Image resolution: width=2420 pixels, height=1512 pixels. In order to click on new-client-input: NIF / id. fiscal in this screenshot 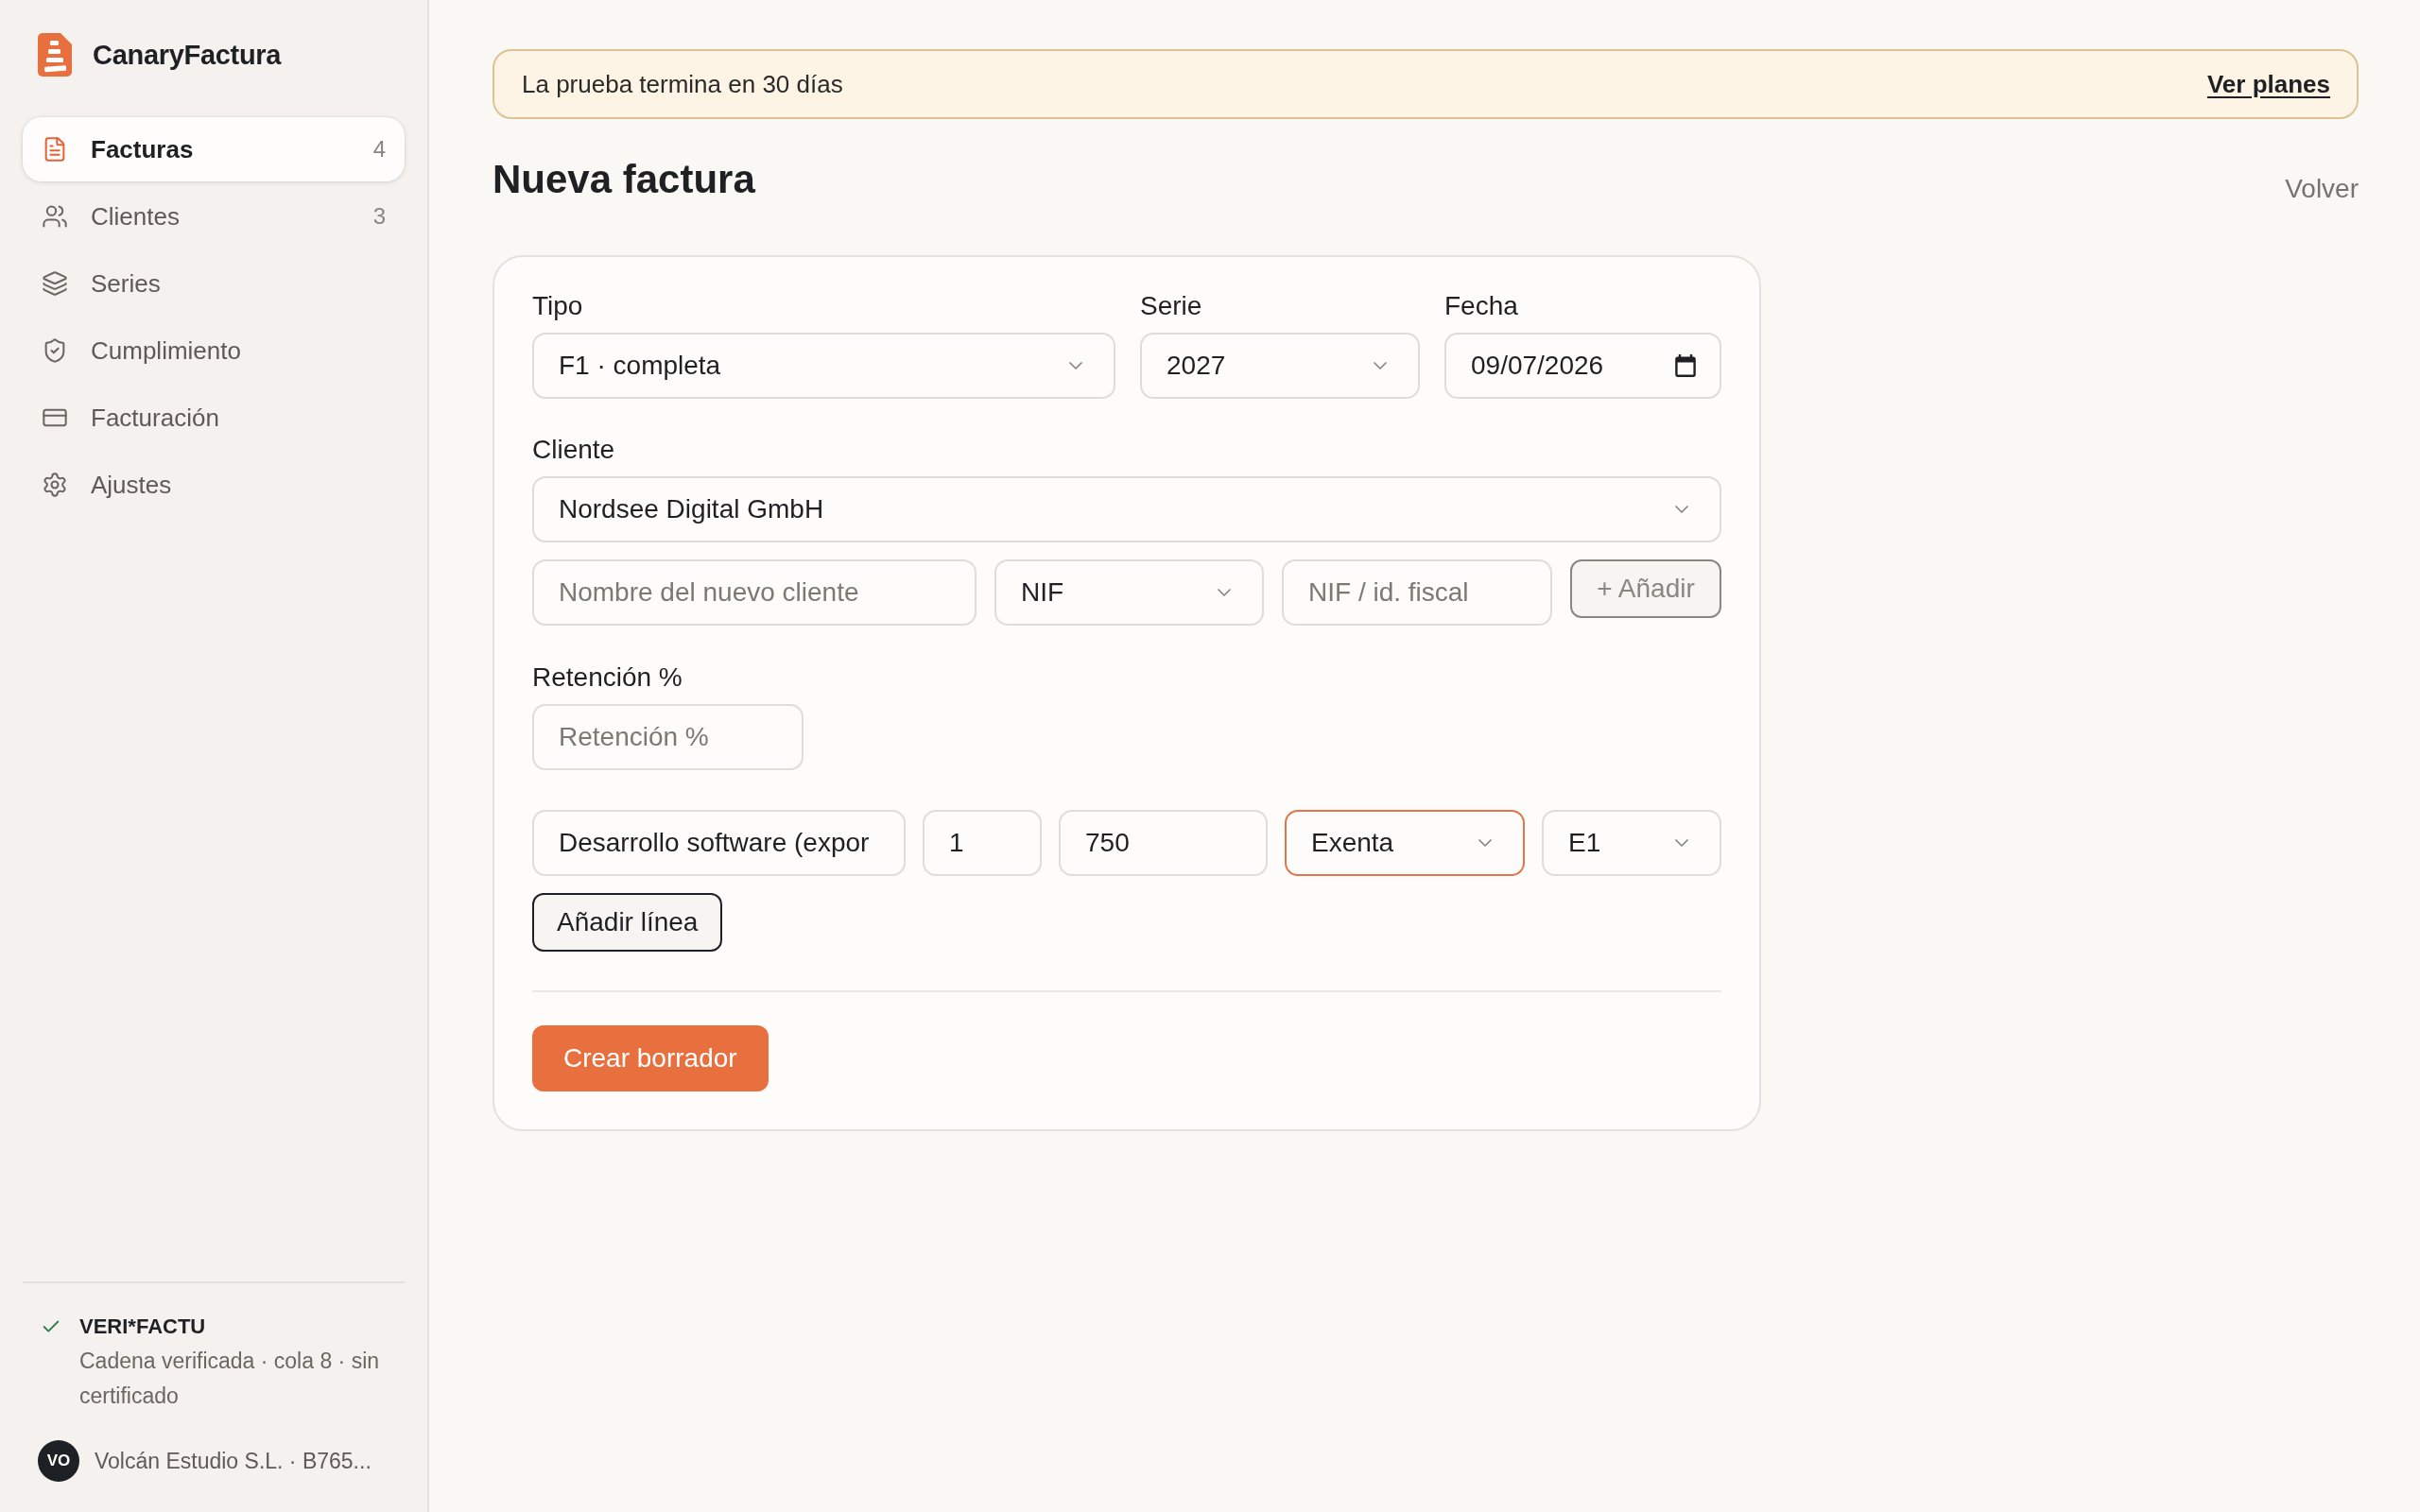, I will do `click(1417, 592)`.